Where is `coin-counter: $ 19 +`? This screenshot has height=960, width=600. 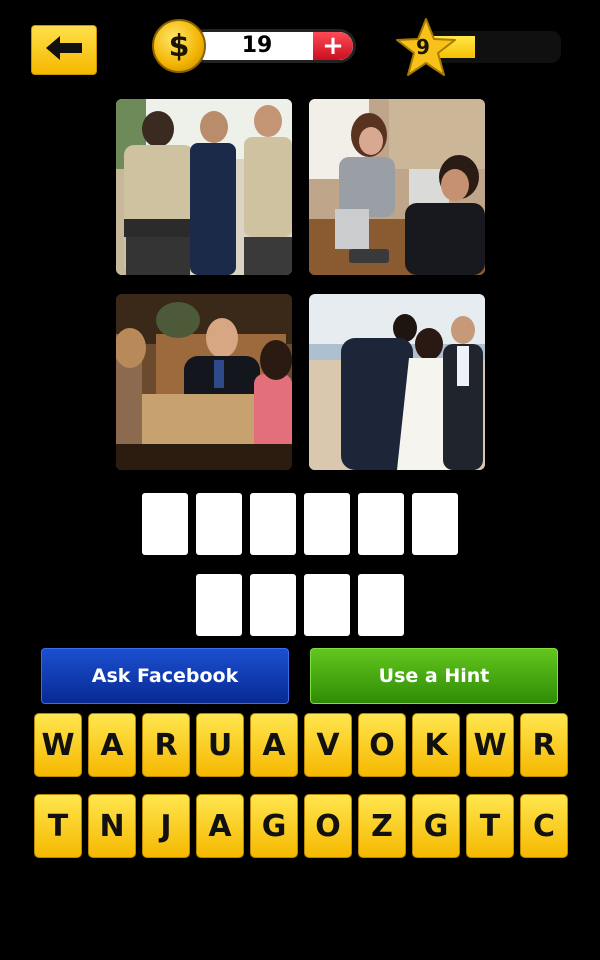
coin-counter: $ 19 + is located at coordinates (254, 47).